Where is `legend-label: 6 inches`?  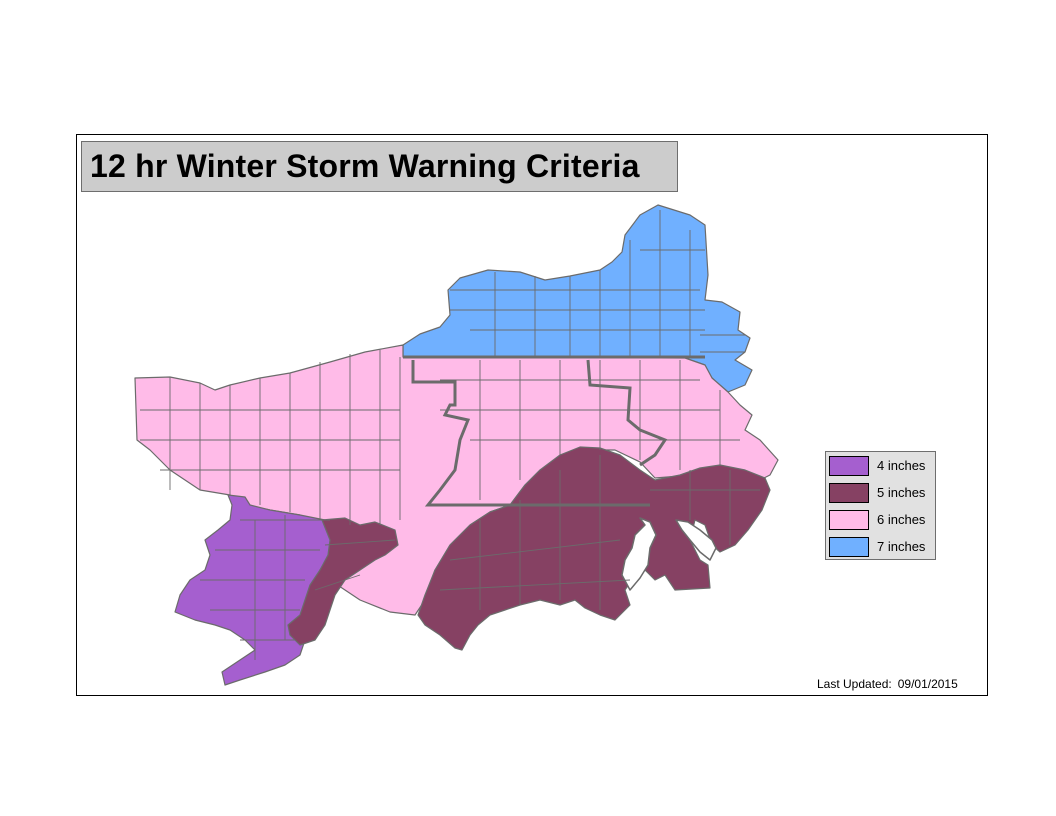
legend-label: 6 inches is located at coordinates (901, 519).